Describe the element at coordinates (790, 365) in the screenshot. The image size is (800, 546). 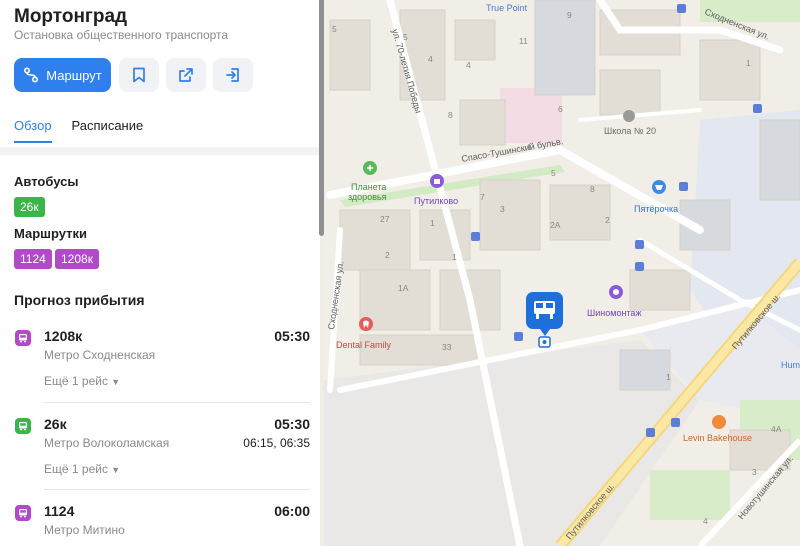
I see `poi-label: Hum` at that location.